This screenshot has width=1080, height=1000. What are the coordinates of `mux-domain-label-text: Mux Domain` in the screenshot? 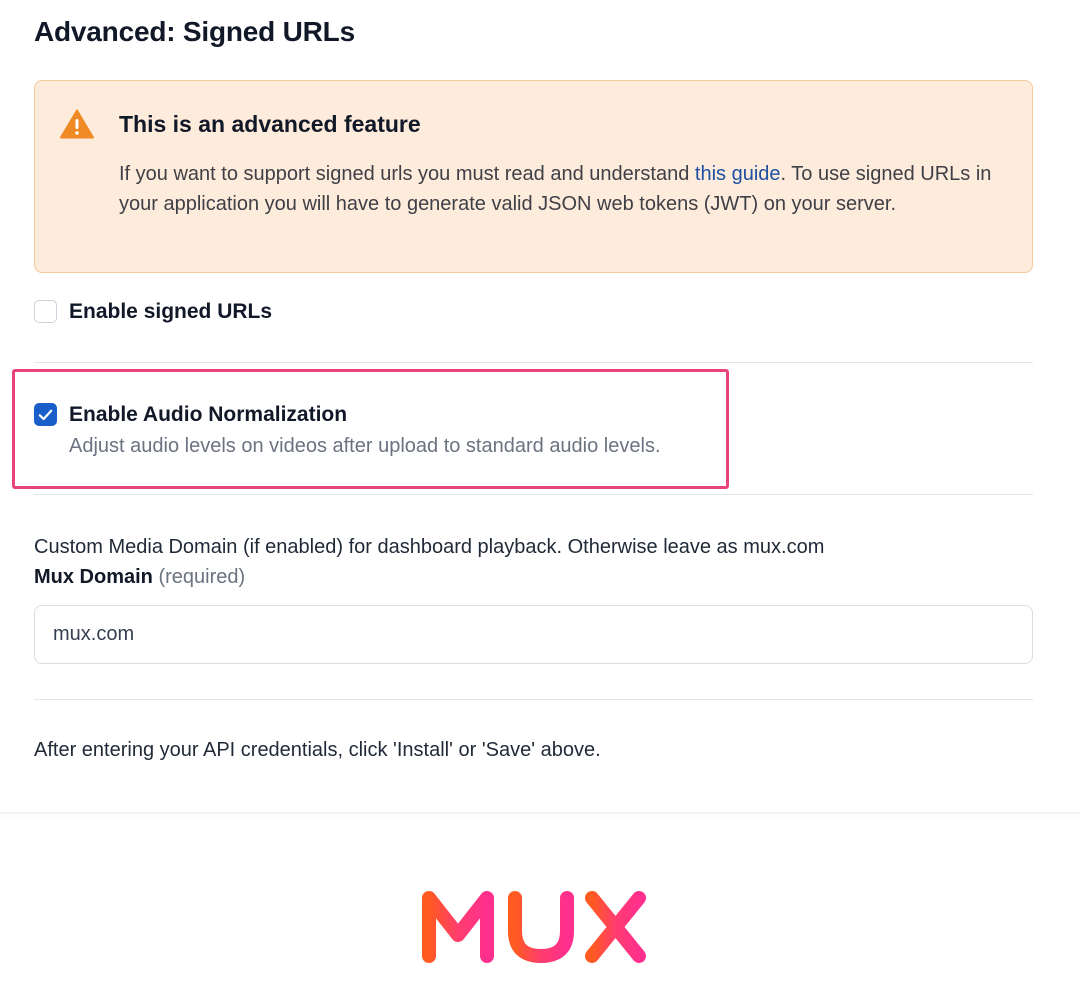 It's located at (93, 577).